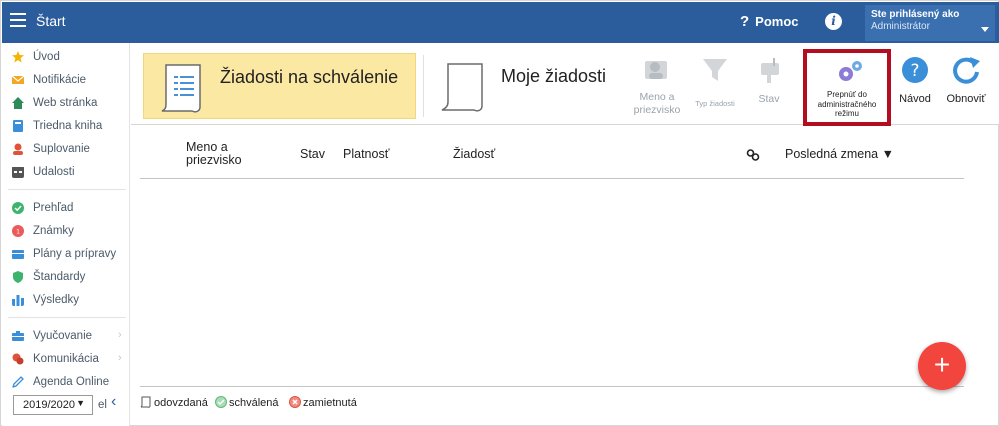  Describe the element at coordinates (181, 403) in the screenshot. I see `legend-sent-label: odovzdaná` at that location.